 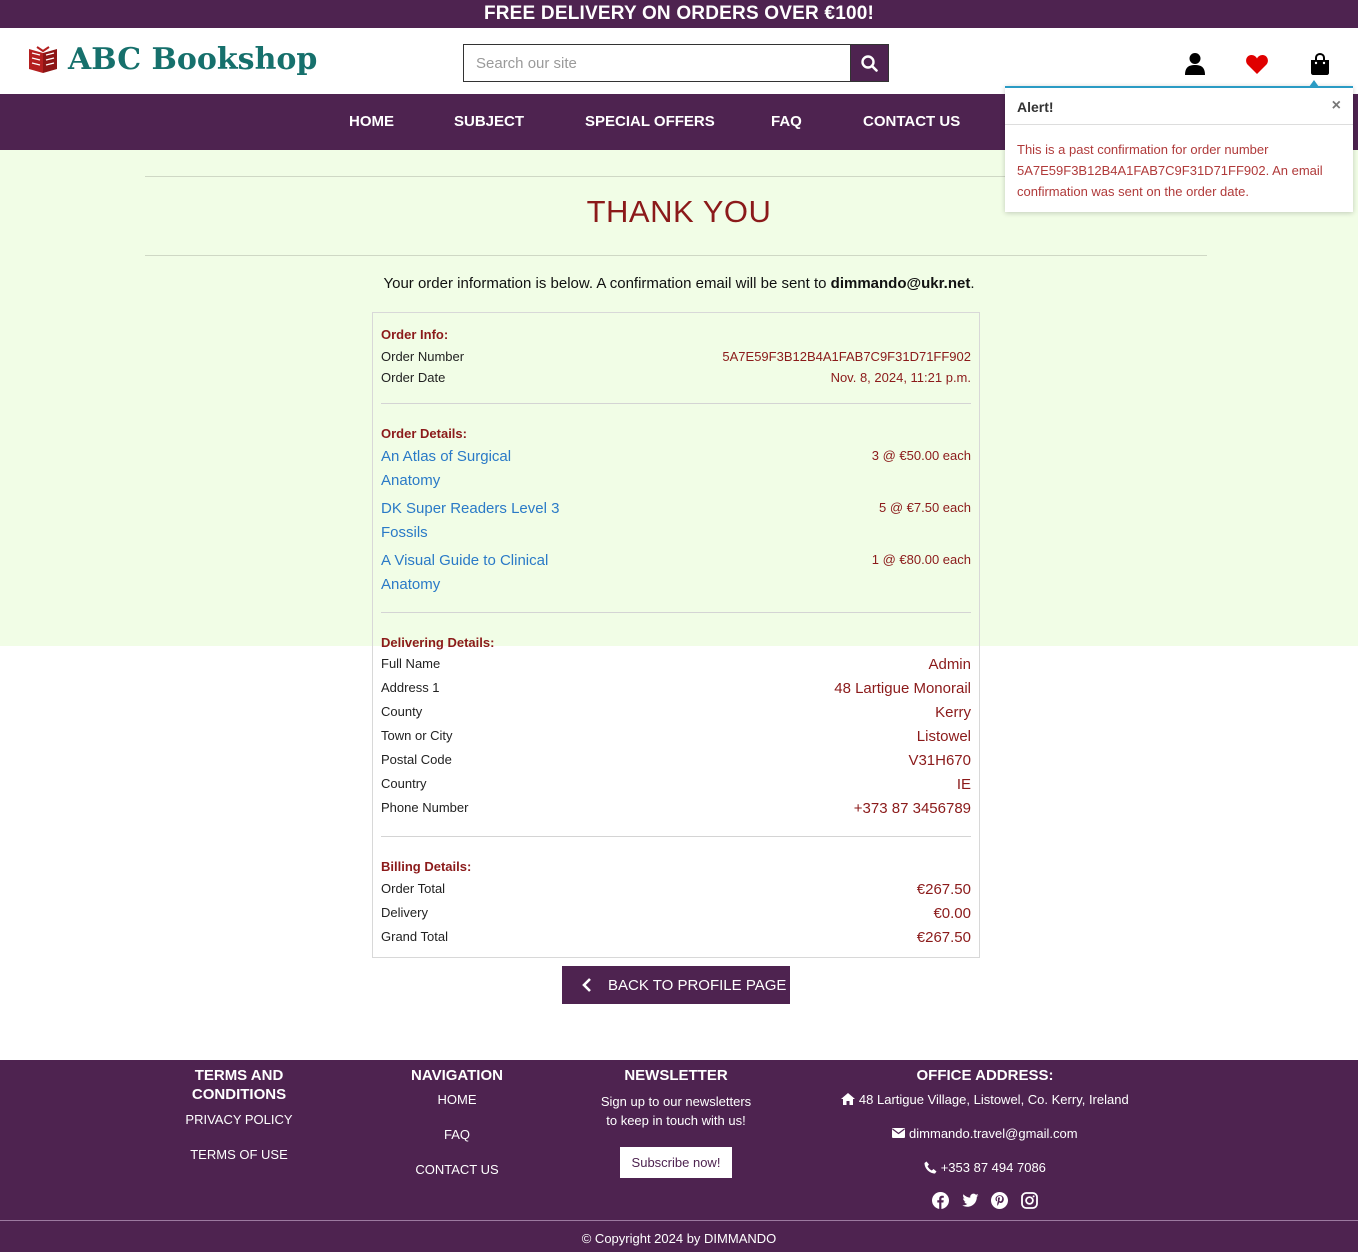 I want to click on footer-navigation-column: NAVIGATION HOME FAQ CONTACT US, so click(x=457, y=1121).